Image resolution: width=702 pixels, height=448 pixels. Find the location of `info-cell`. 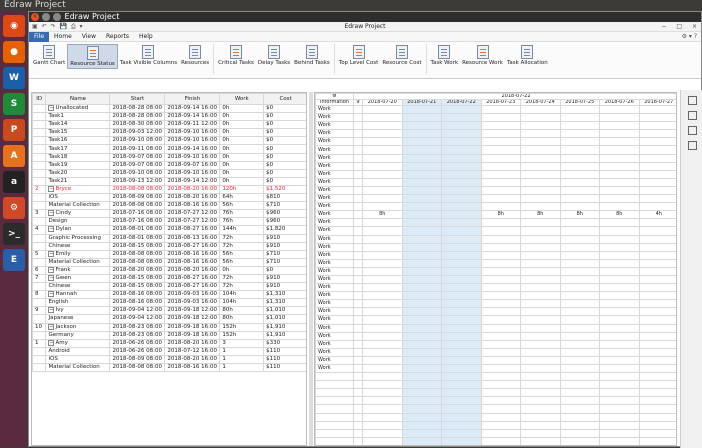

info-cell is located at coordinates (334, 440).